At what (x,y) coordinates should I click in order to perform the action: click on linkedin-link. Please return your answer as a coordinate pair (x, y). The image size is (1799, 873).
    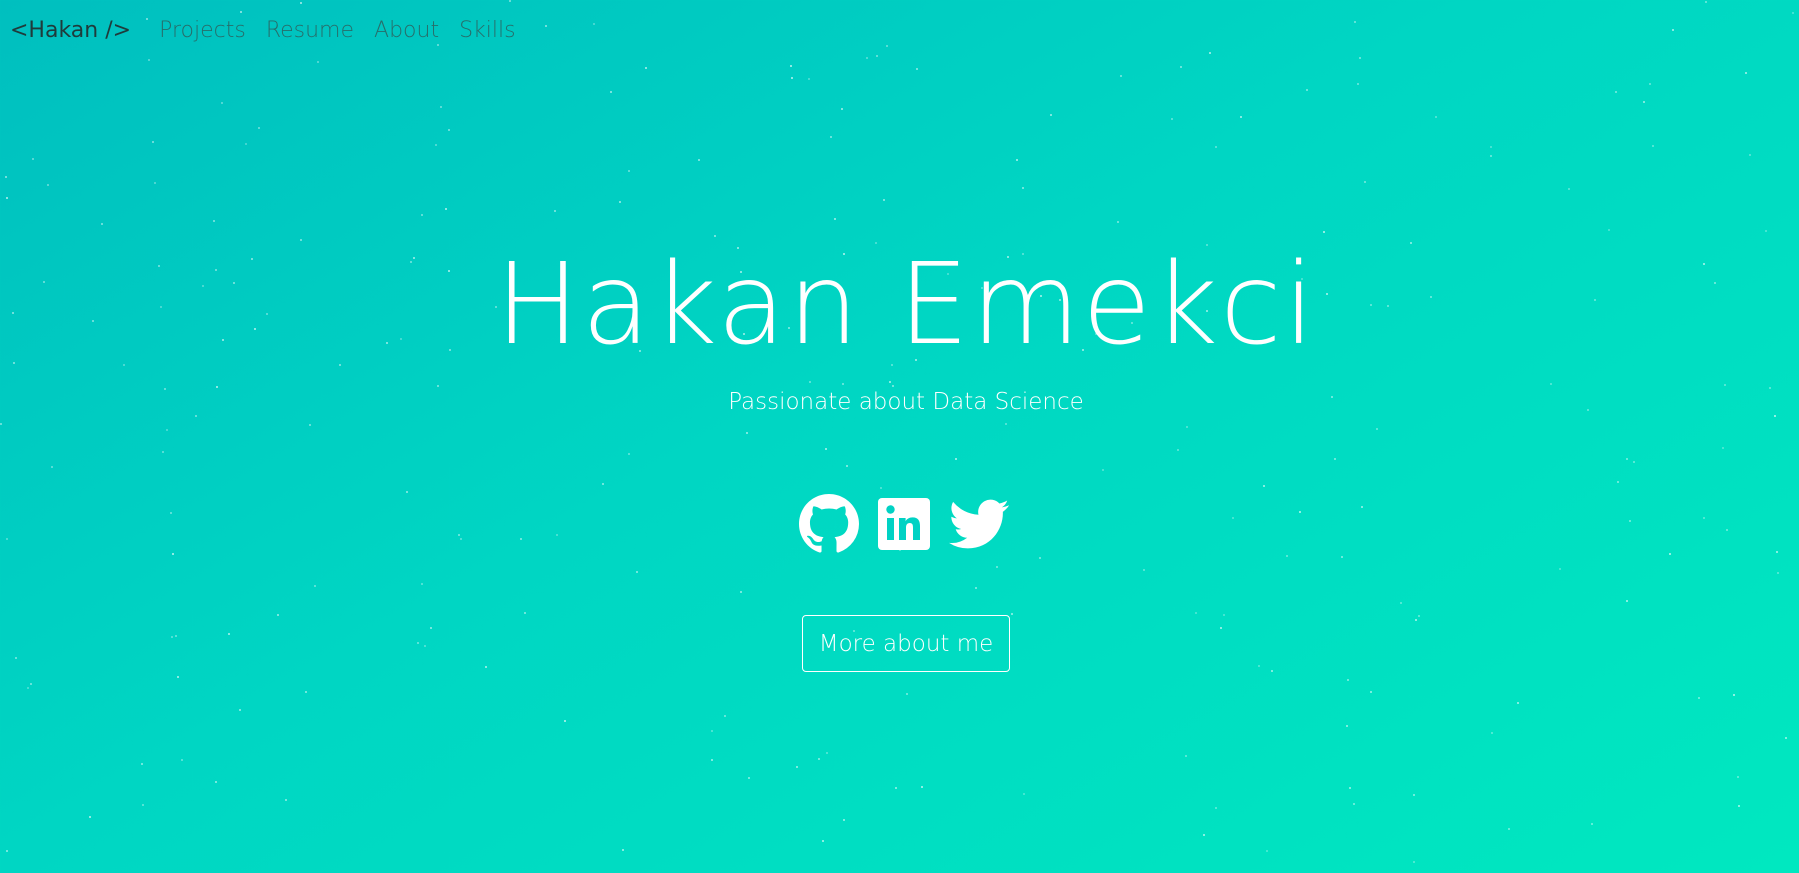
    Looking at the image, I should click on (904, 524).